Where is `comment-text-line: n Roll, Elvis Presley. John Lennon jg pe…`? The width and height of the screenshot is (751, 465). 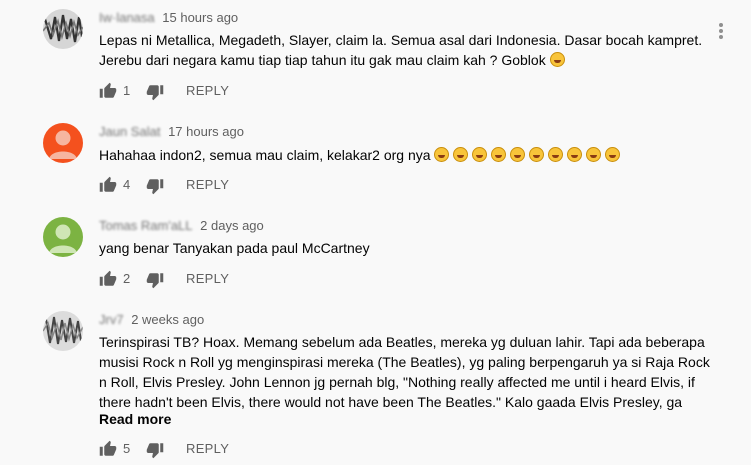 comment-text-line: n Roll, Elvis Presley. John Lennon jg pe… is located at coordinates (397, 382).